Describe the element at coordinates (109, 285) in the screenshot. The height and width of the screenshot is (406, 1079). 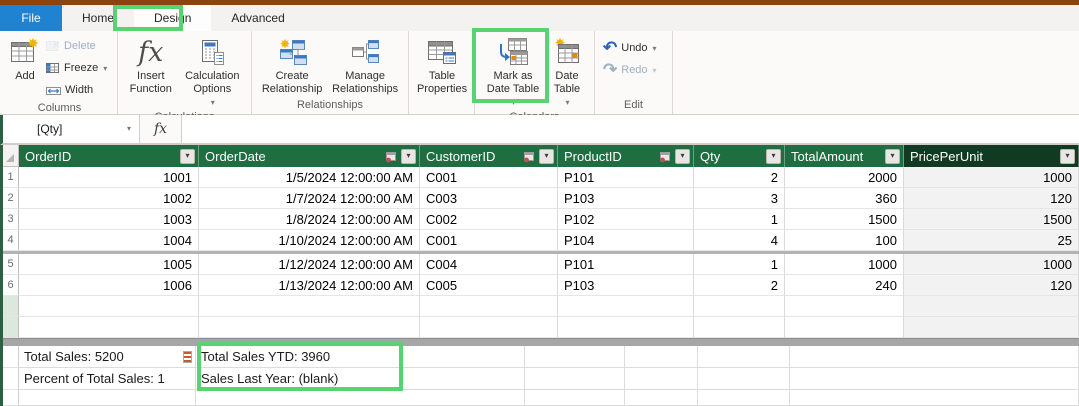
I see `cell: 1006` at that location.